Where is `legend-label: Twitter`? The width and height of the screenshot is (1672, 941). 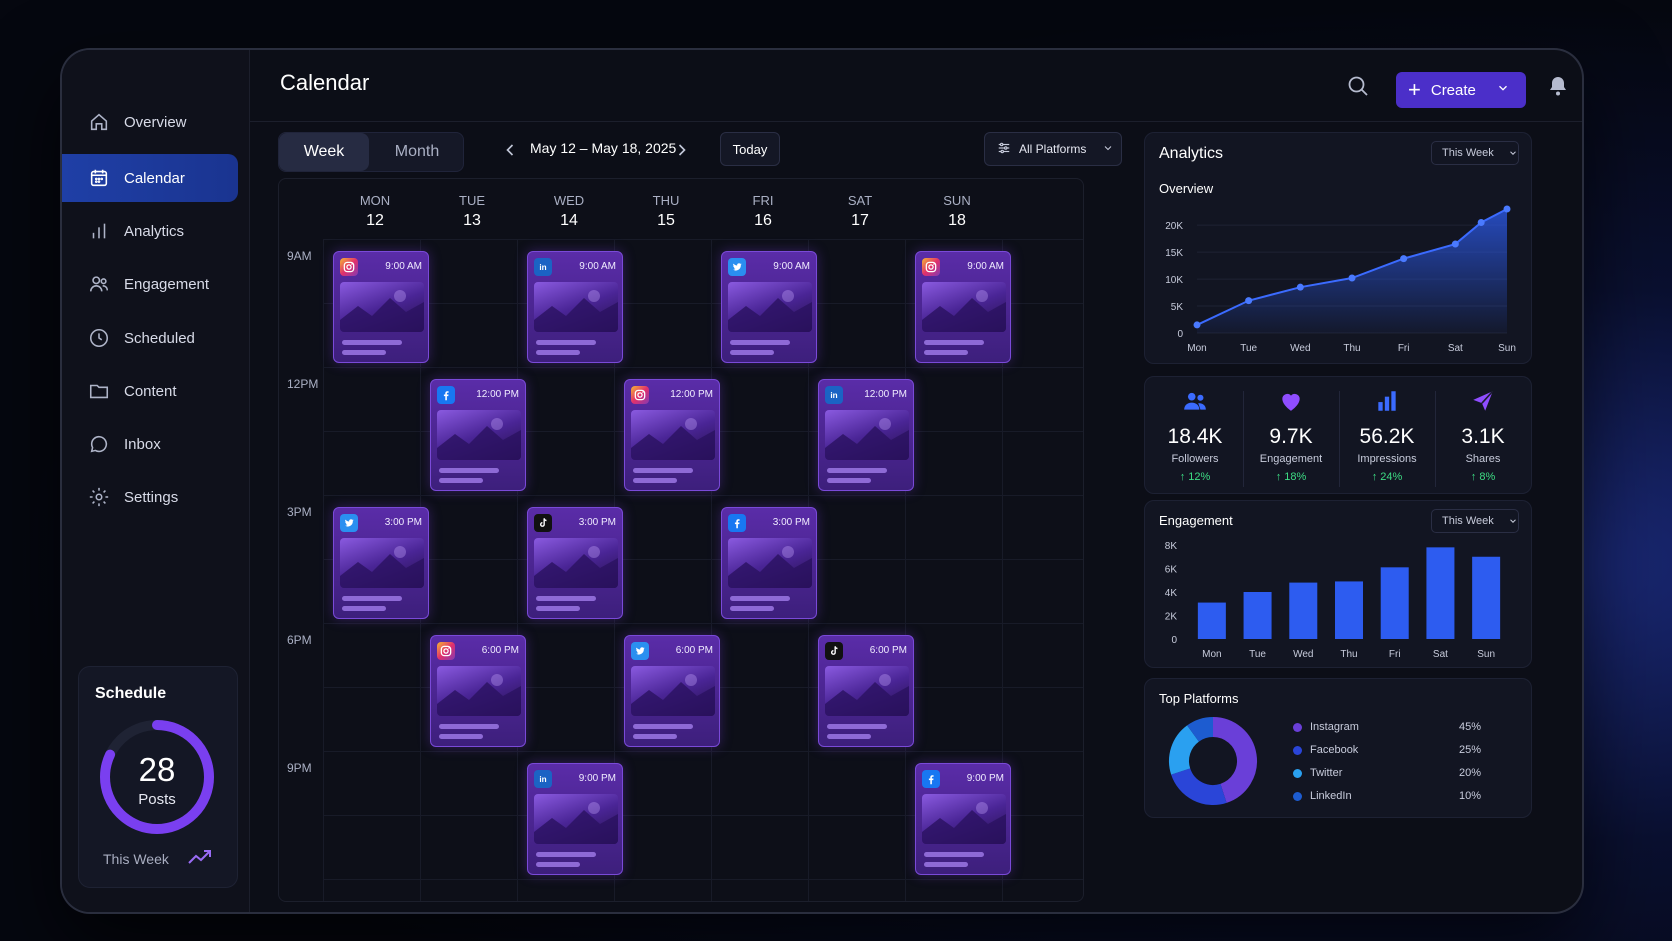 legend-label: Twitter is located at coordinates (1326, 773).